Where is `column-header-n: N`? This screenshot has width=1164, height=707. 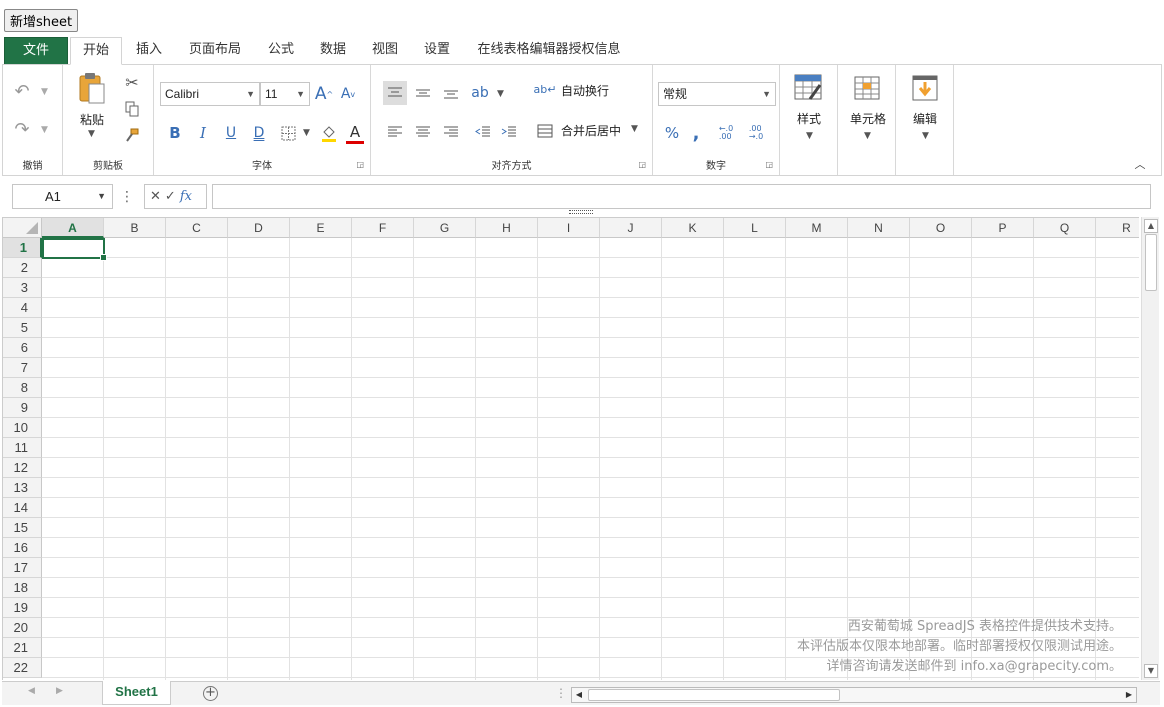 column-header-n: N is located at coordinates (879, 228).